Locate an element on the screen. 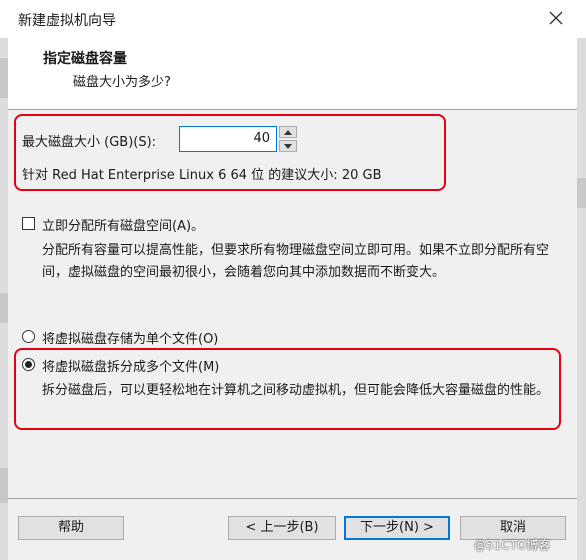 This screenshot has height=560, width=586. background-window-left is located at coordinates (4, 299).